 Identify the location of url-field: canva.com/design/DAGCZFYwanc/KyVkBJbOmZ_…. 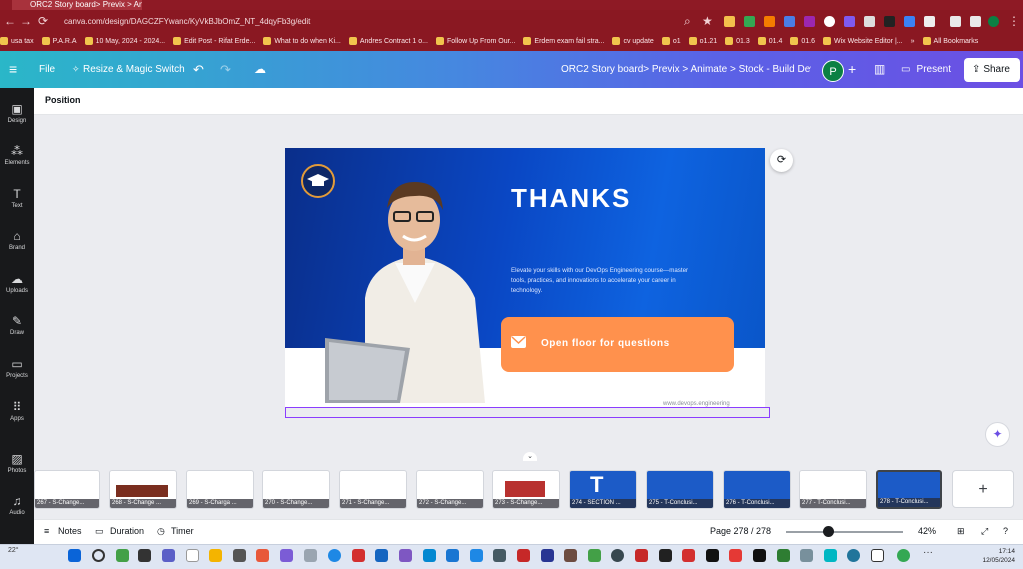
(374, 21).